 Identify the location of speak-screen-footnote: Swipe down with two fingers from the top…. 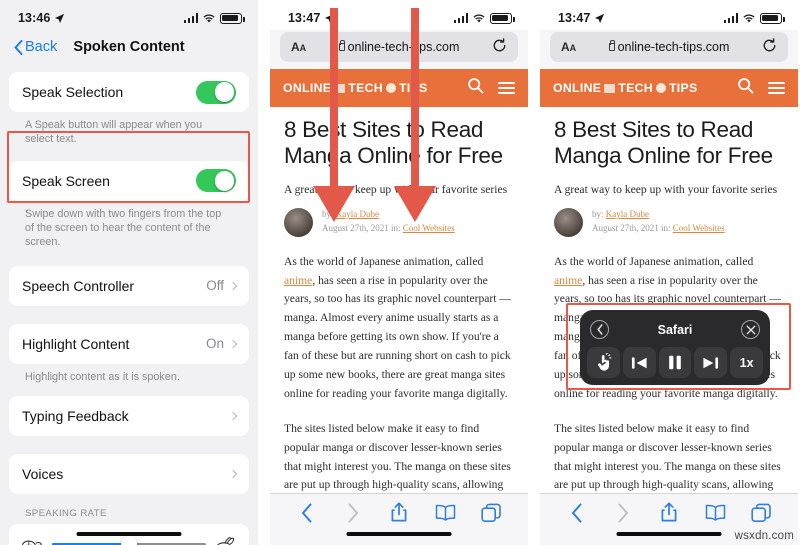
(123, 228).